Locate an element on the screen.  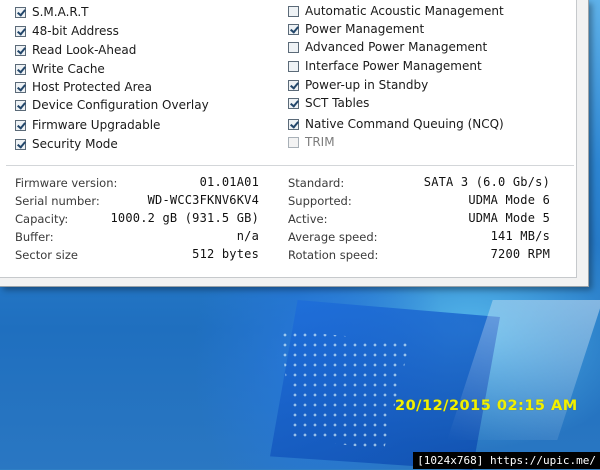
feature-interface-power-management: Interface Power Management is located at coordinates (385, 66).